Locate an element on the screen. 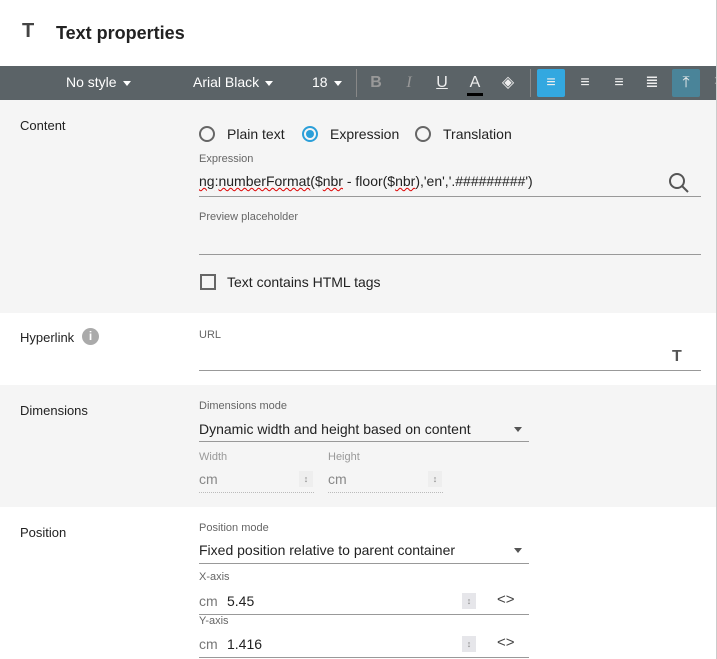 The image size is (717, 659). size-select: 18 is located at coordinates (327, 82).